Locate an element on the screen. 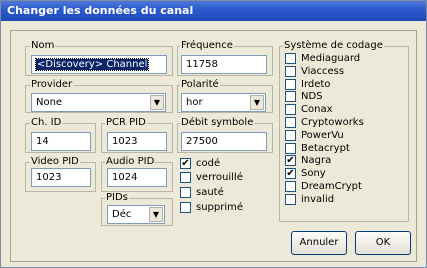  frequence-input: 11758 is located at coordinates (224, 64).